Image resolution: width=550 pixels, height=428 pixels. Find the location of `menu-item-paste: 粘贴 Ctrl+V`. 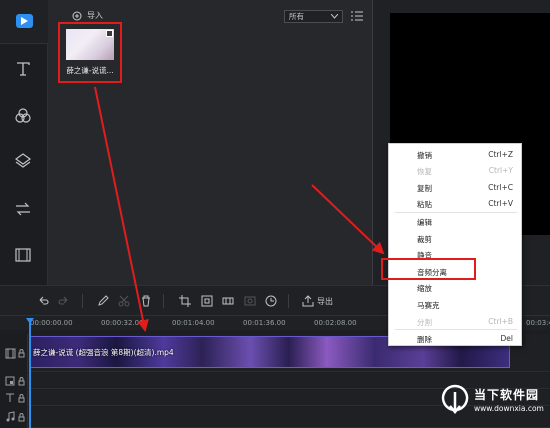

menu-item-paste: 粘贴 Ctrl+V is located at coordinates (456, 203).